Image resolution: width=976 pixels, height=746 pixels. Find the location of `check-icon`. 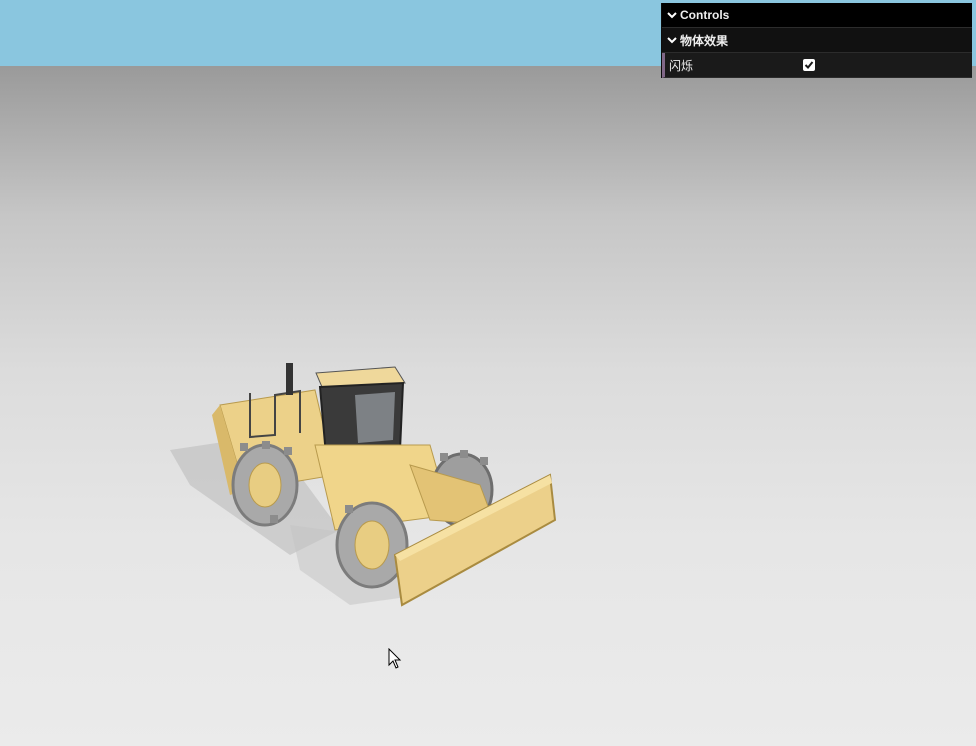

check-icon is located at coordinates (809, 65).